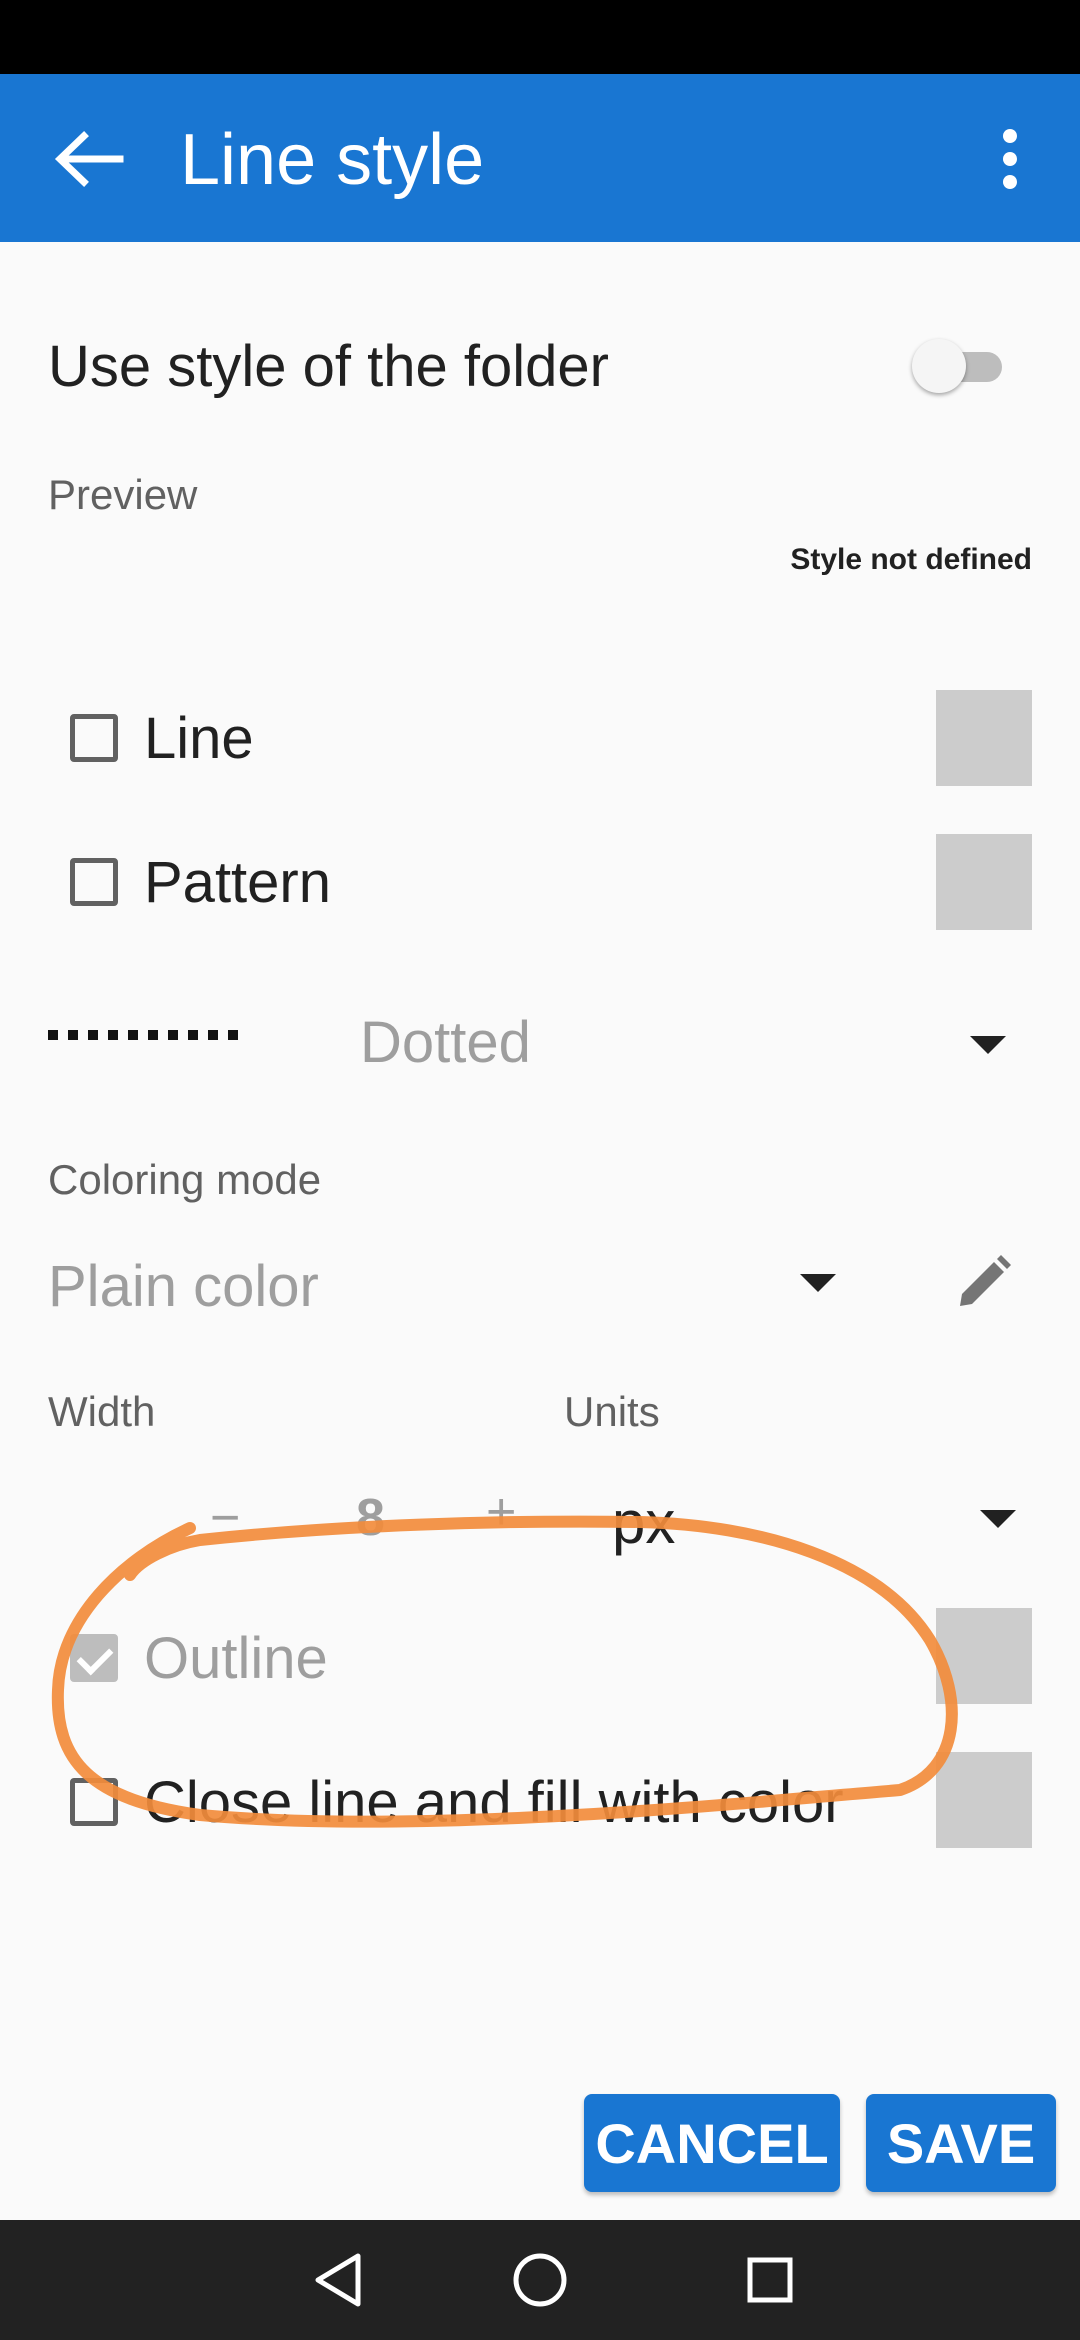 The width and height of the screenshot is (1080, 2340). I want to click on outline-color-swatch, so click(984, 1656).